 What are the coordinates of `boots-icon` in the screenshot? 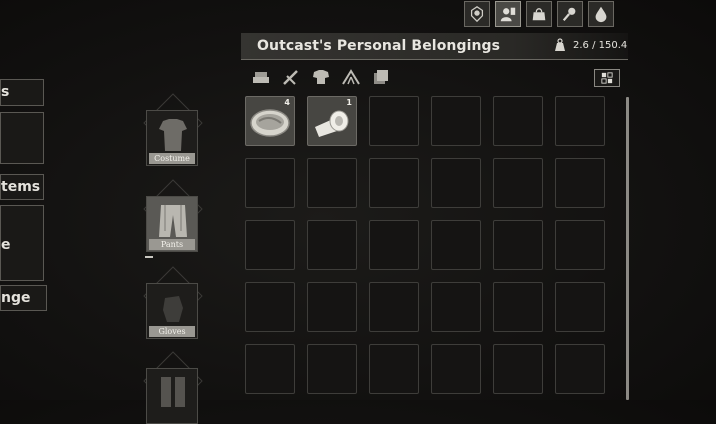 It's located at (173, 392).